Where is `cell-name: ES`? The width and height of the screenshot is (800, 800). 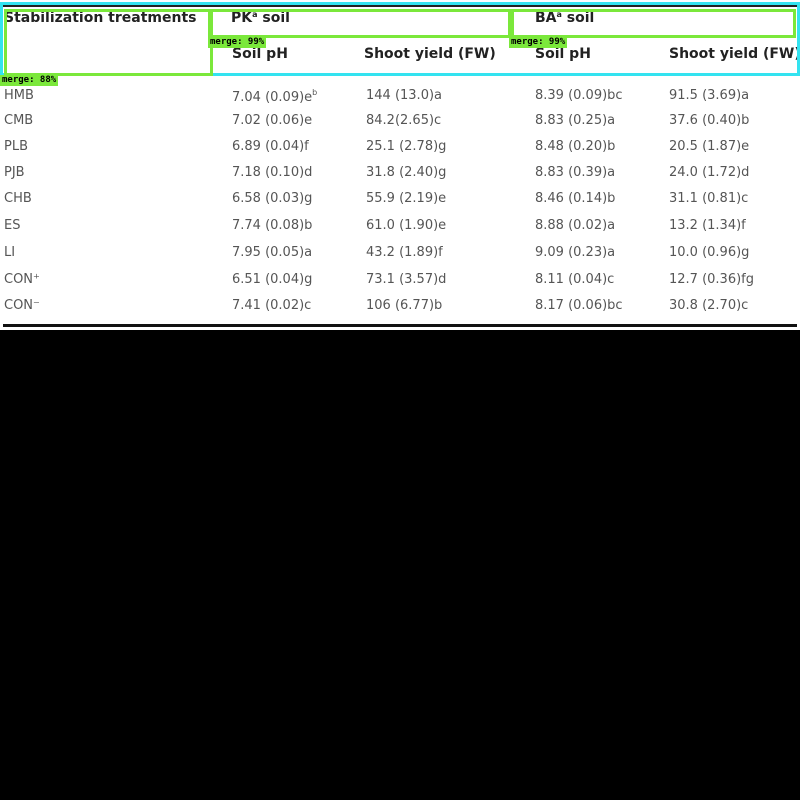 cell-name: ES is located at coordinates (12, 225).